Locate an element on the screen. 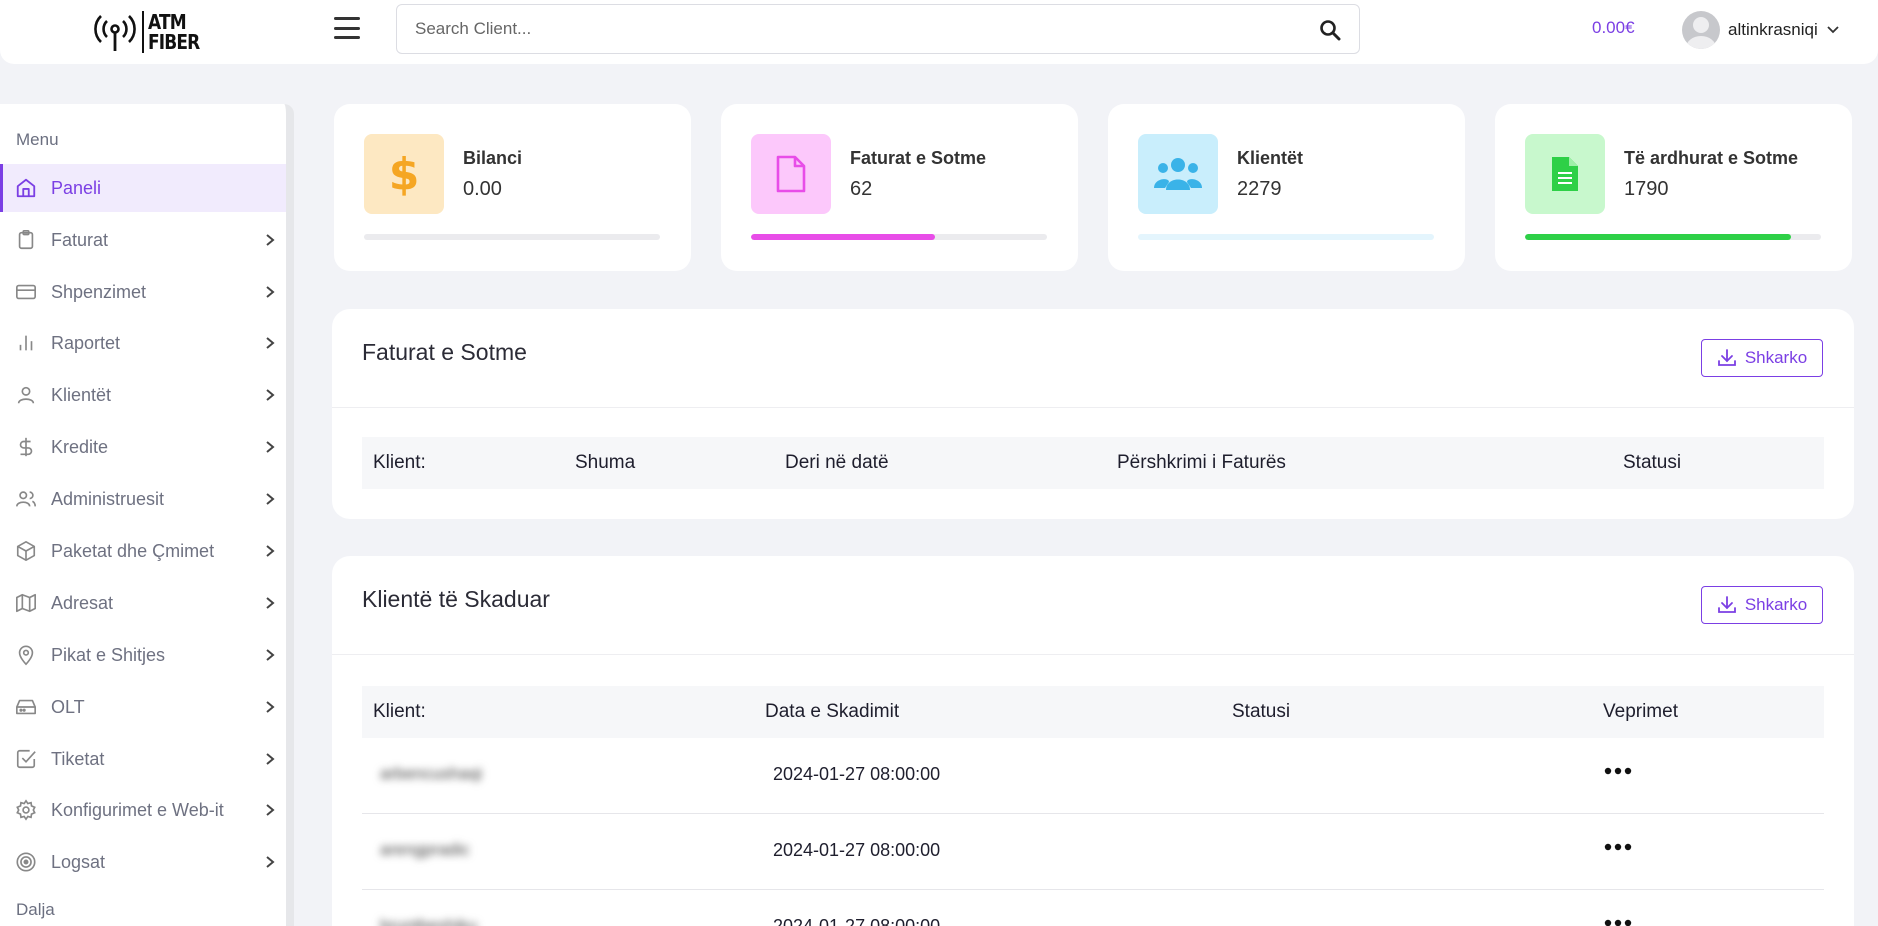 The height and width of the screenshot is (926, 1878). stat-title: Të ardhurat e Sotme is located at coordinates (1711, 158).